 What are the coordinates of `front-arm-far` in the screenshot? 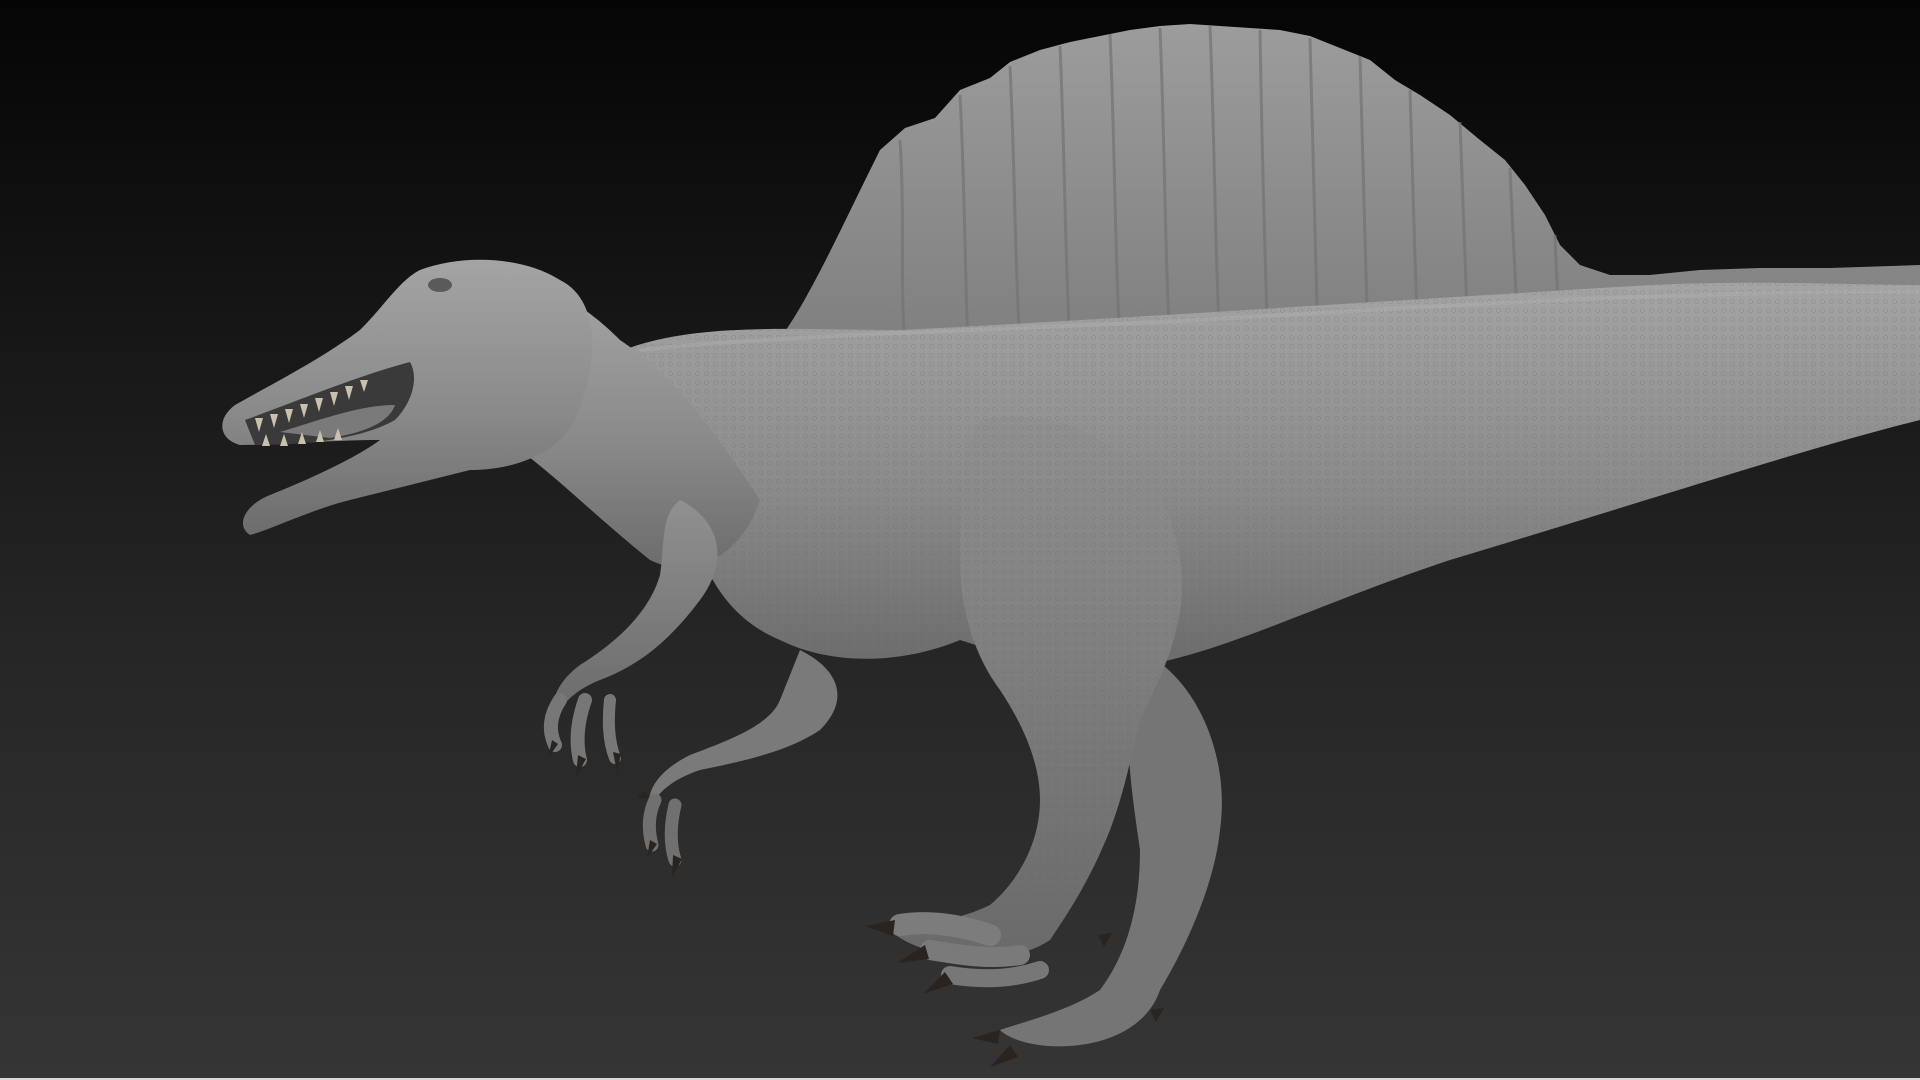 It's located at (743, 730).